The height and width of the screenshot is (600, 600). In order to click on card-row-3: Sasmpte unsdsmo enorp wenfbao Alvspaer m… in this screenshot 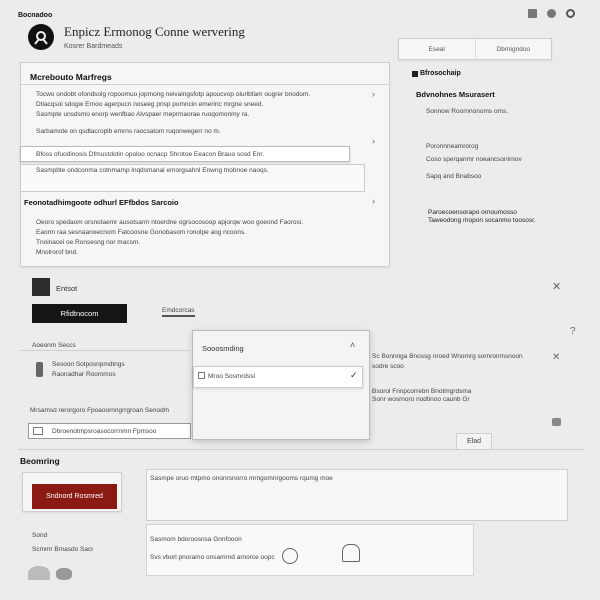, I will do `click(143, 114)`.